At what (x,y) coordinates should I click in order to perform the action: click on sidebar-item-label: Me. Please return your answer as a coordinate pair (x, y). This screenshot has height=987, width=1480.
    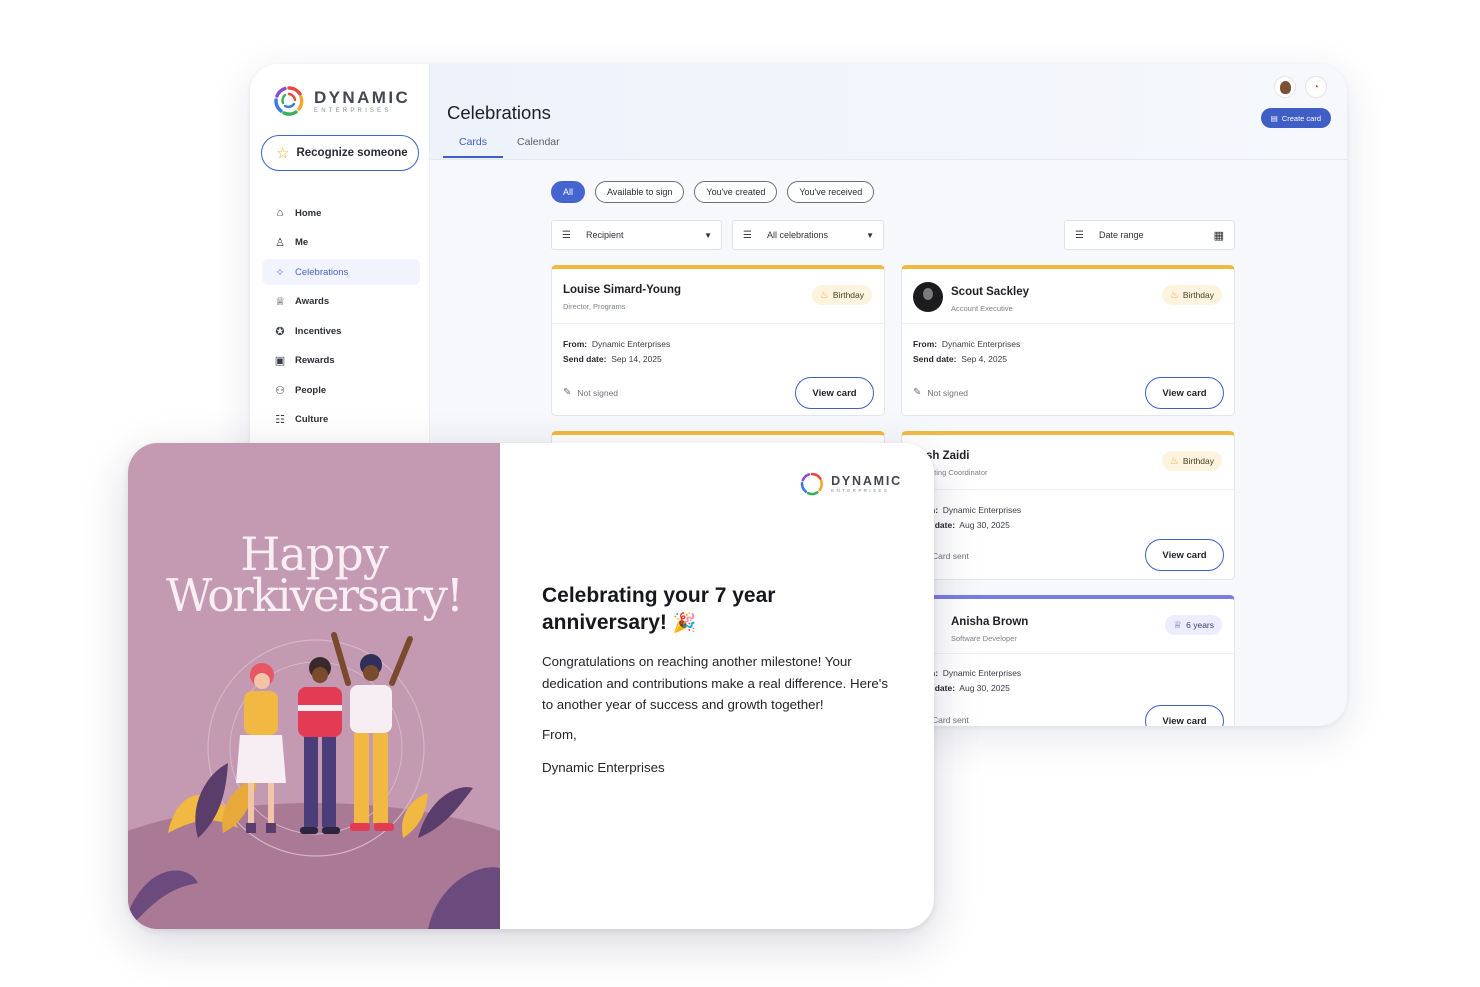
    Looking at the image, I should click on (302, 242).